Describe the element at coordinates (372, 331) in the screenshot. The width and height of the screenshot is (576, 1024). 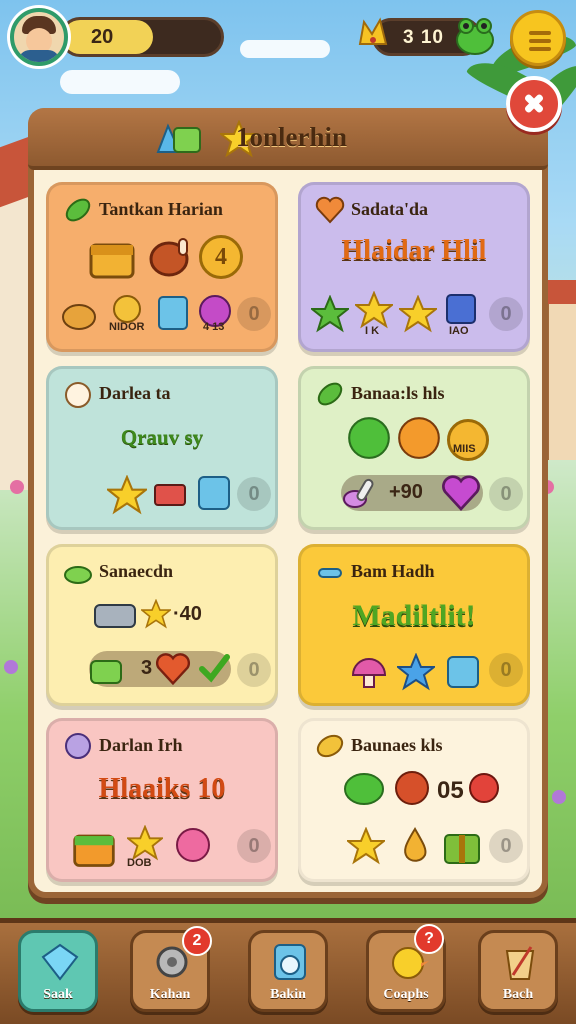
I see `item-label: I K` at that location.